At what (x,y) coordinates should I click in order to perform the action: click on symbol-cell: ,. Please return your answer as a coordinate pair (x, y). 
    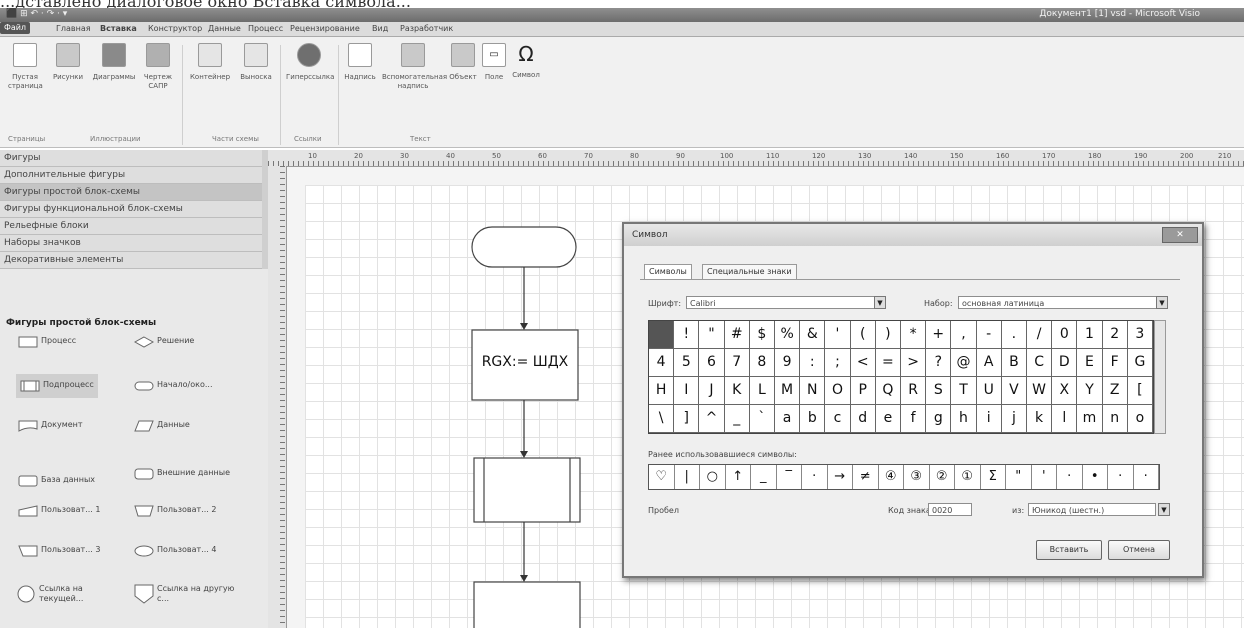
    Looking at the image, I should click on (964, 335).